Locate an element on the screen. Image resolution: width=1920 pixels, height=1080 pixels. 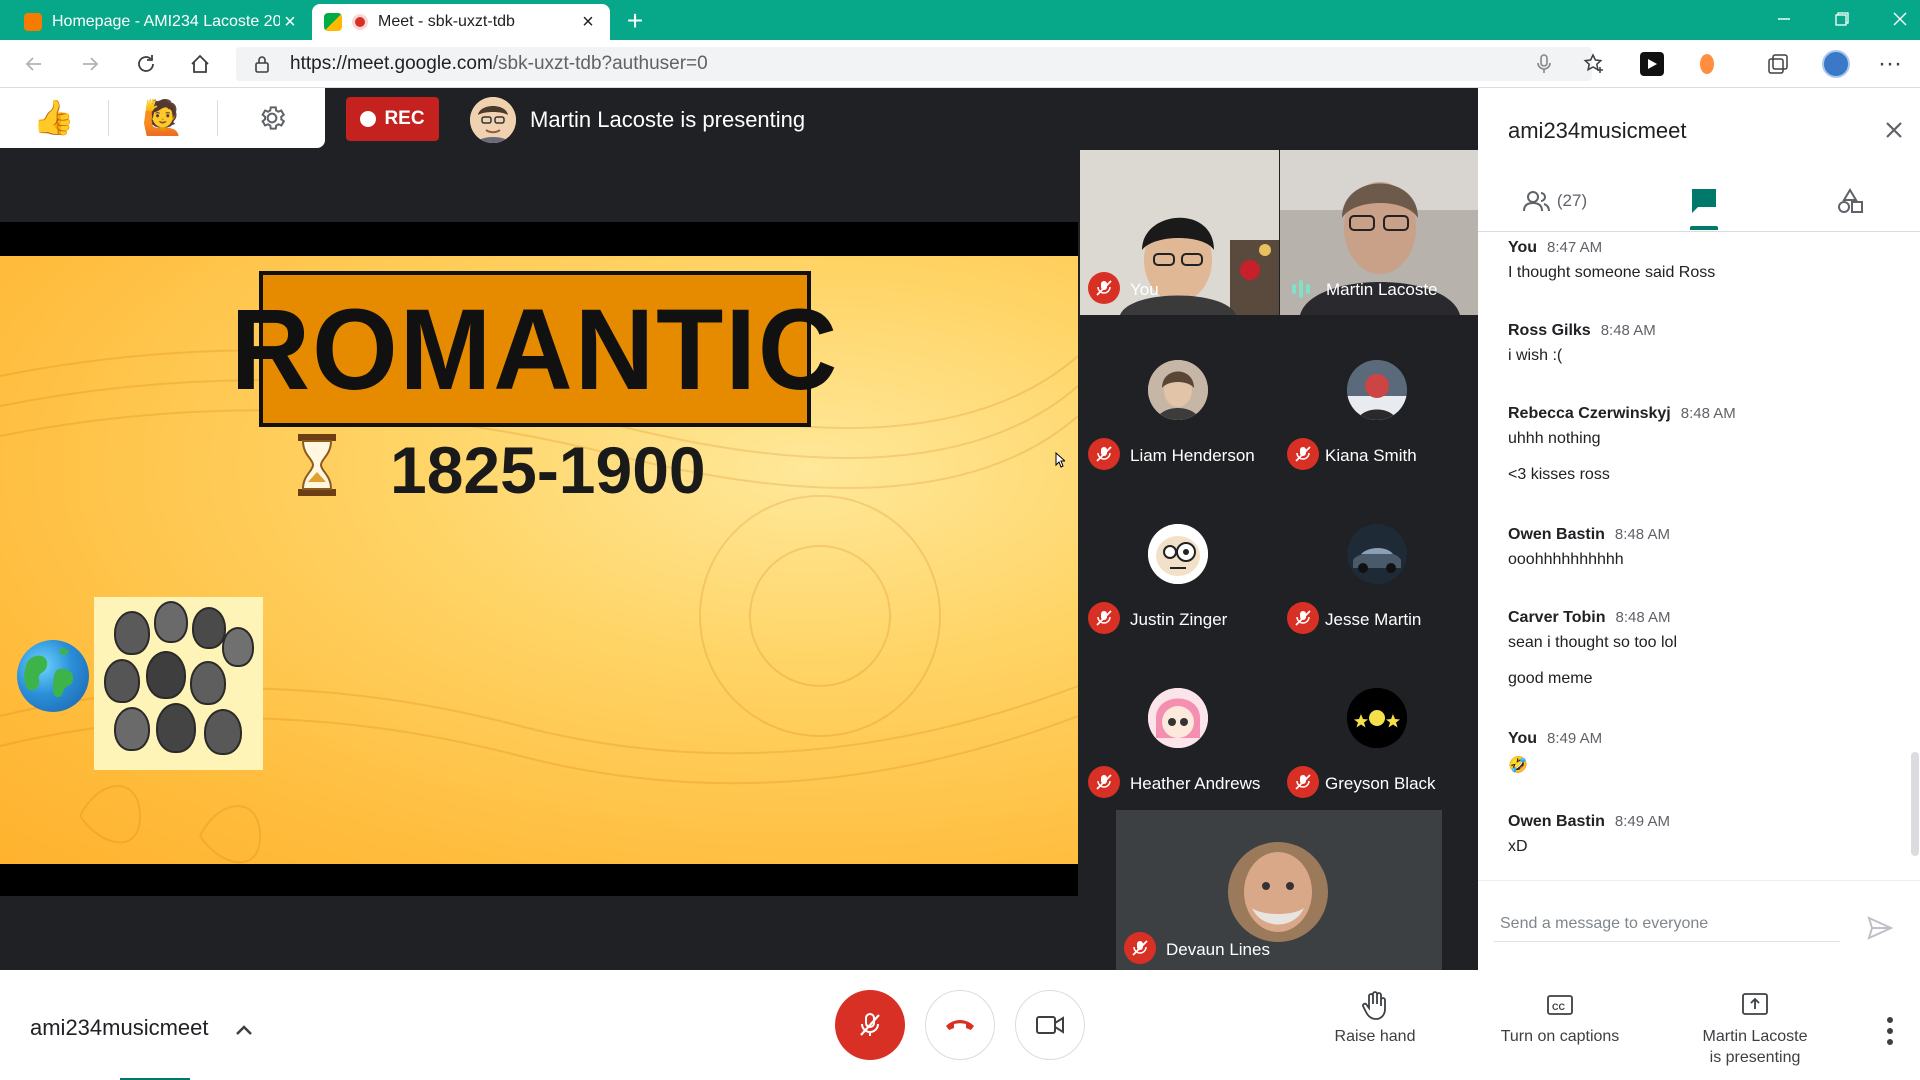
minimize-window-icon is located at coordinates (1784, 19).